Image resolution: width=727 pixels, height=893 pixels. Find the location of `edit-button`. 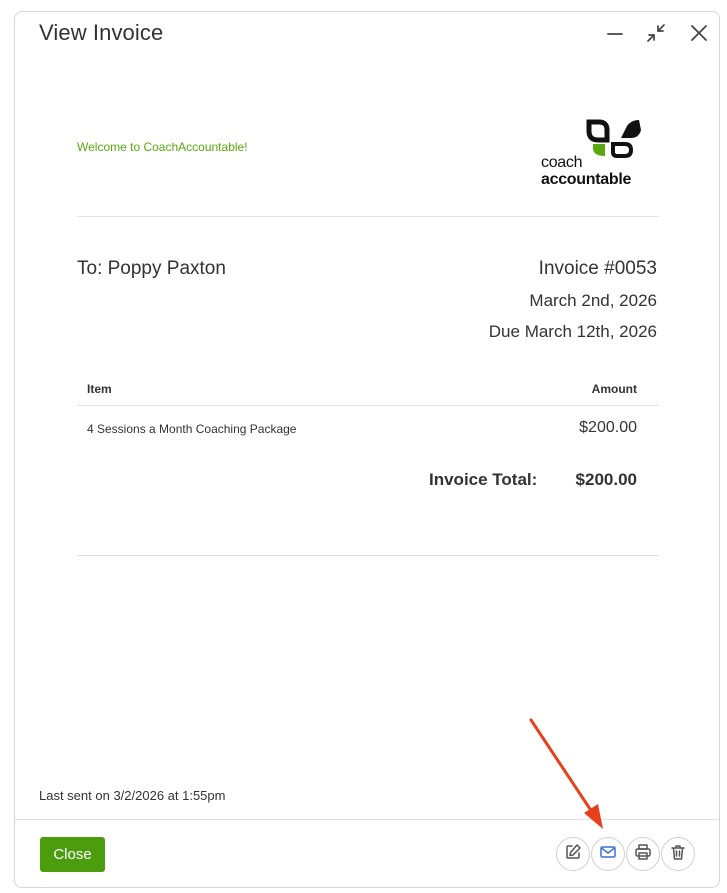

edit-button is located at coordinates (573, 854).